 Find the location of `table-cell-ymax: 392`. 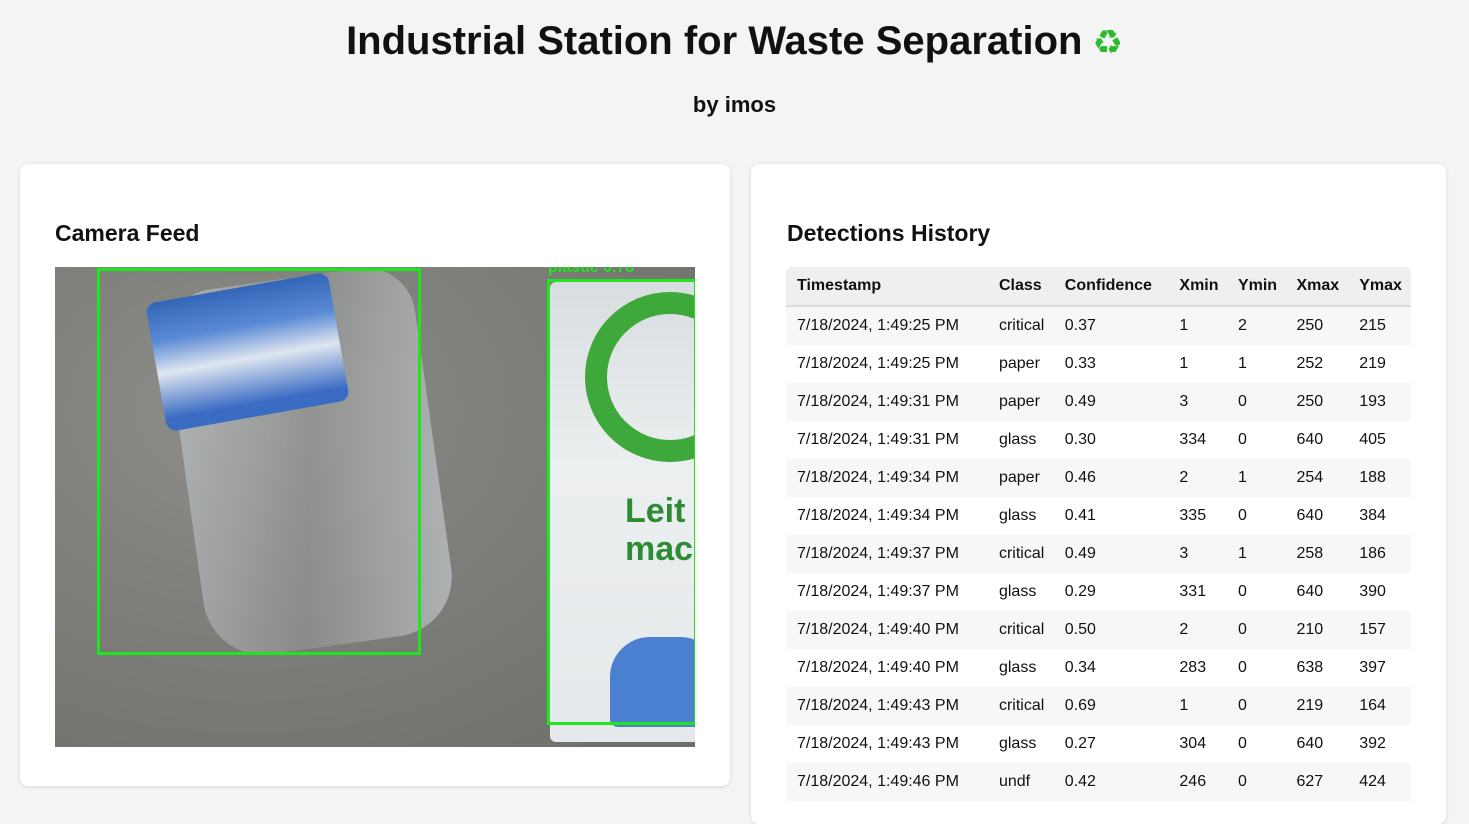

table-cell-ymax: 392 is located at coordinates (1379, 744).